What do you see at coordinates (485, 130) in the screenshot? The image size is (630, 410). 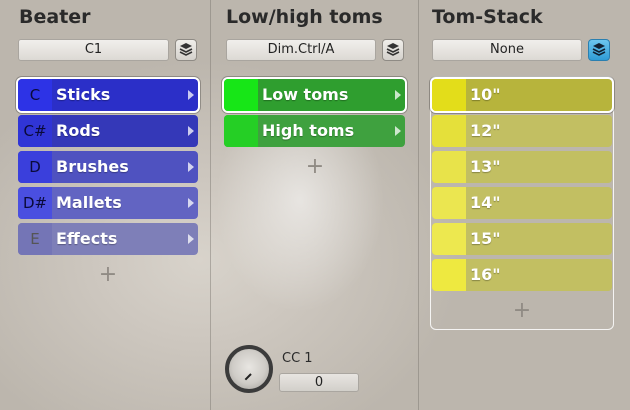 I see `stack-item-label: 12"` at bounding box center [485, 130].